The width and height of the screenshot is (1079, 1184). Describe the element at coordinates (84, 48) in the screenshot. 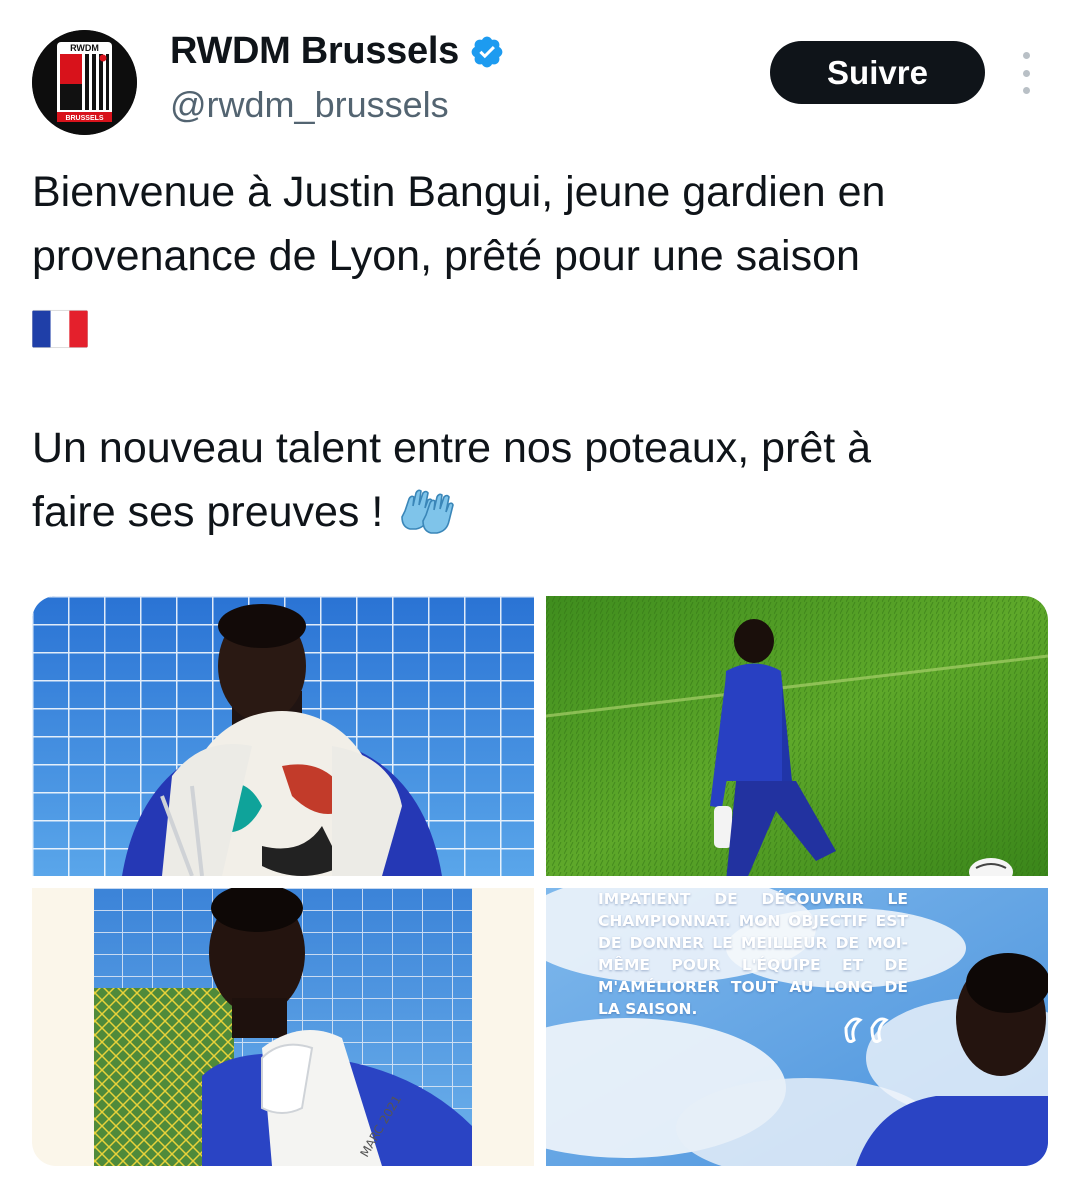

I see `svg-text: RWDM` at that location.